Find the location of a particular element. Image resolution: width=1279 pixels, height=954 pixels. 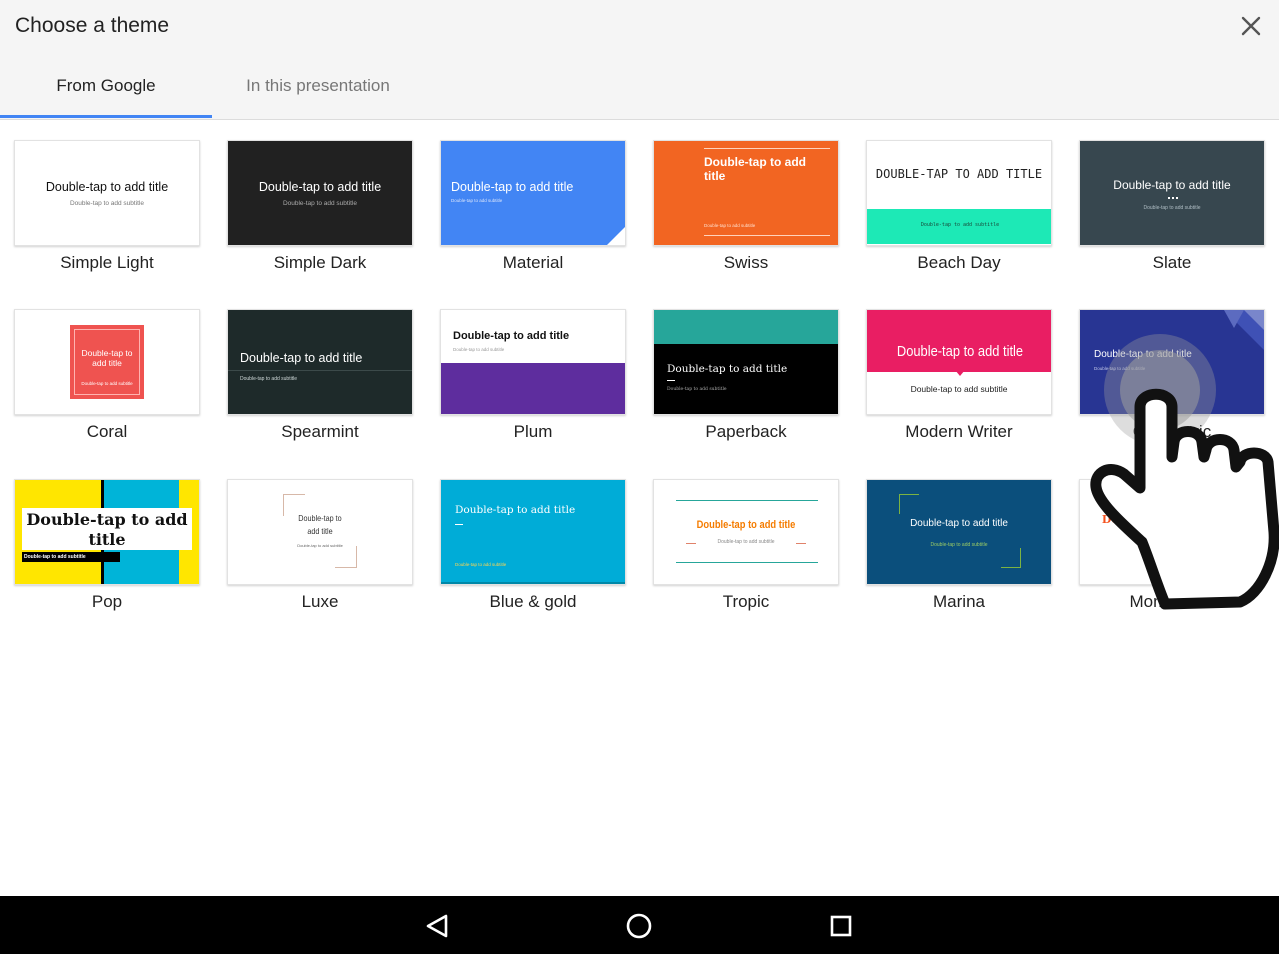

theme-name: Momentum is located at coordinates (1172, 601).